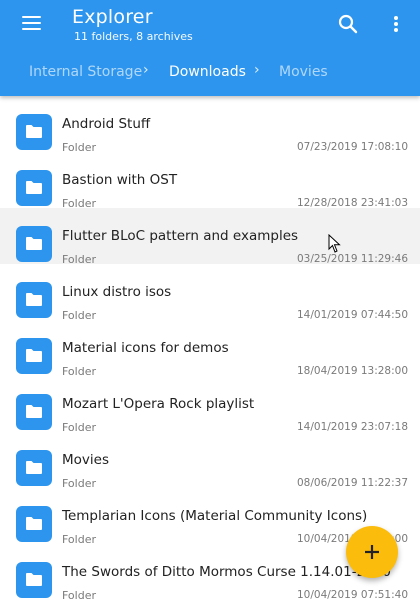  What do you see at coordinates (117, 292) in the screenshot?
I see `folder-name: Linux distro isos` at bounding box center [117, 292].